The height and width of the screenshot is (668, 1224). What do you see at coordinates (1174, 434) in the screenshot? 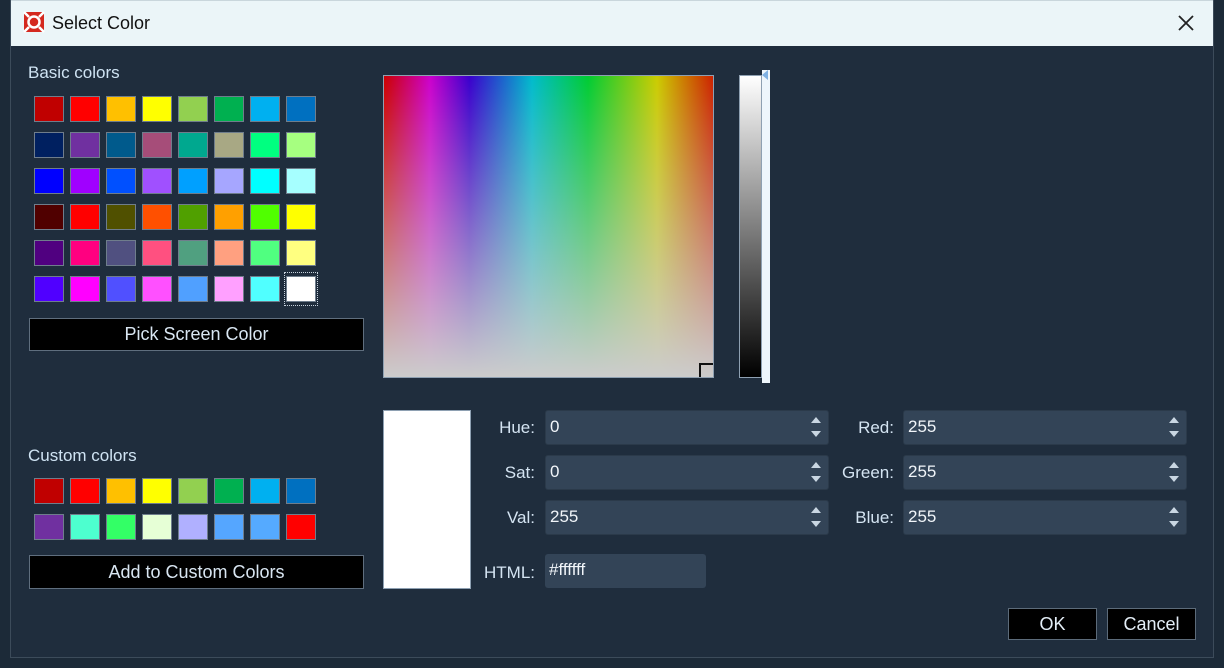
I see `red-down-arrow-icon` at bounding box center [1174, 434].